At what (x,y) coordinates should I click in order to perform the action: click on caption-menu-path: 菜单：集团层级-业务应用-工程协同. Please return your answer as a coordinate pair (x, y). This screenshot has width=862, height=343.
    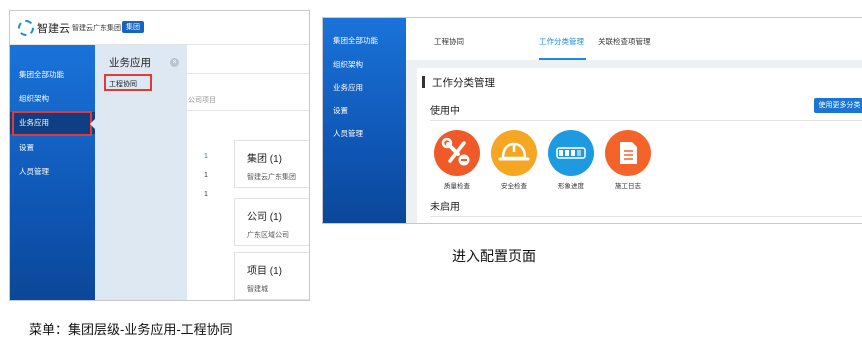
    Looking at the image, I should click on (131, 329).